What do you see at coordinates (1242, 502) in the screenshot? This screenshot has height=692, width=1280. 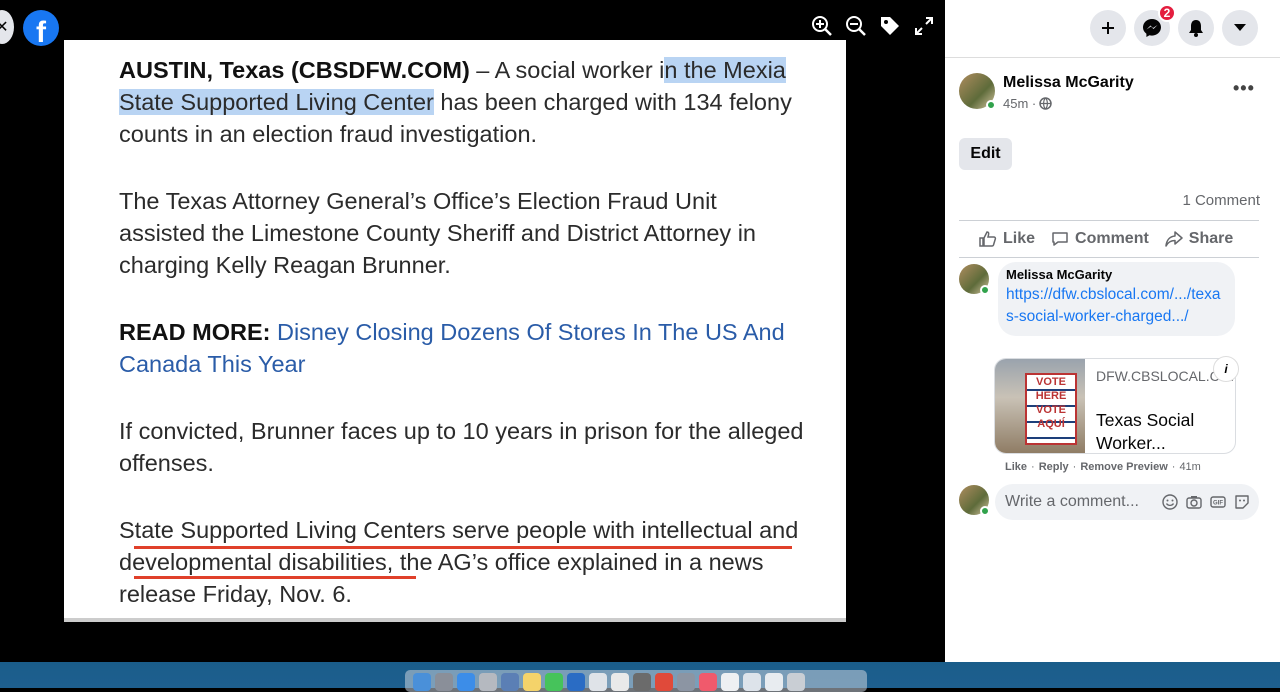 I see `sticker-icon` at bounding box center [1242, 502].